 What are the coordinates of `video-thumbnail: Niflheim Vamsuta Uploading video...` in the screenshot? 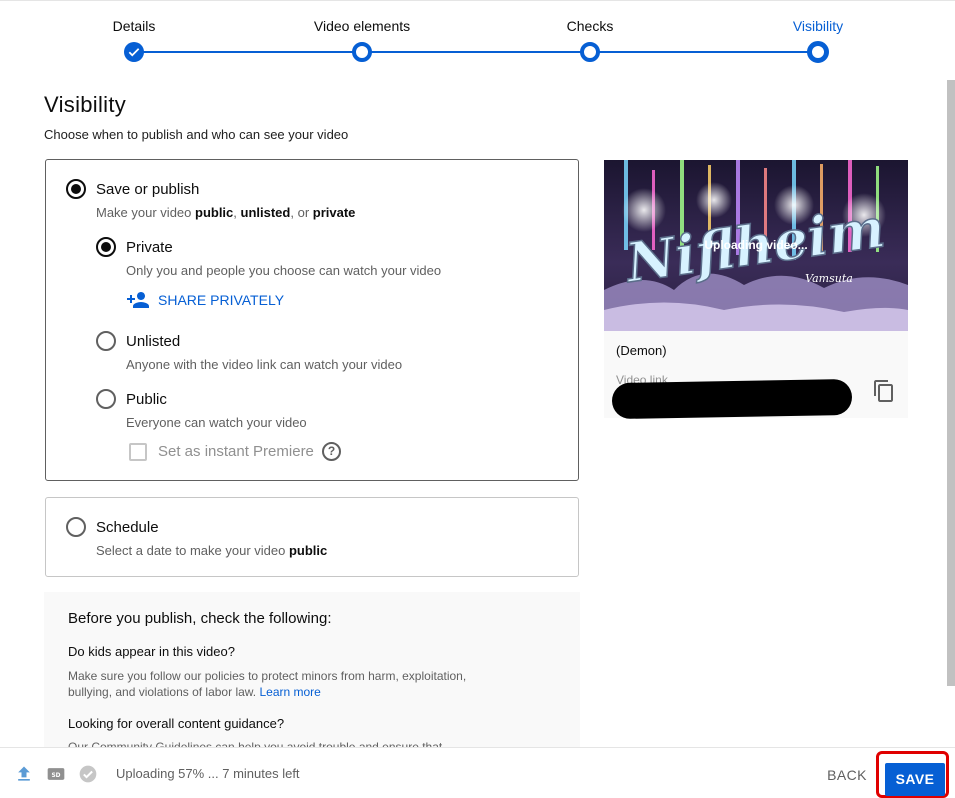 It's located at (756, 245).